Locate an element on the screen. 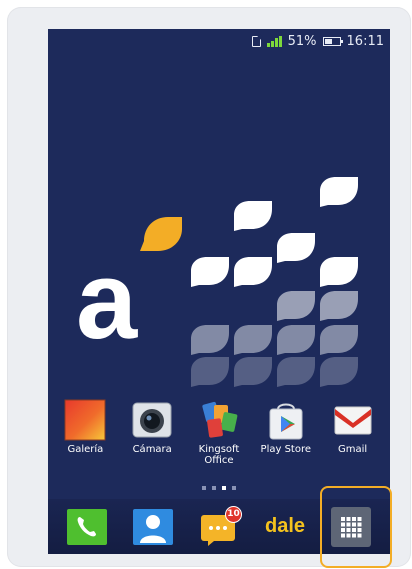 The height and width of the screenshot is (569, 412). dale-button: dale is located at coordinates (285, 527).